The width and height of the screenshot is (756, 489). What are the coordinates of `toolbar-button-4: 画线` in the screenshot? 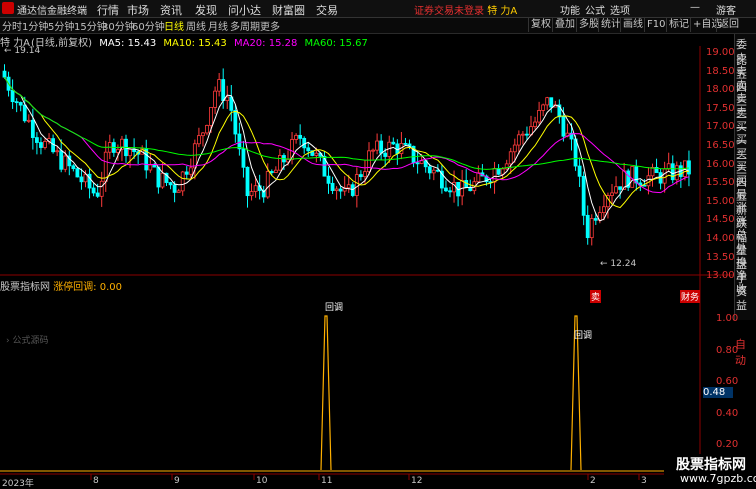 It's located at (632, 25).